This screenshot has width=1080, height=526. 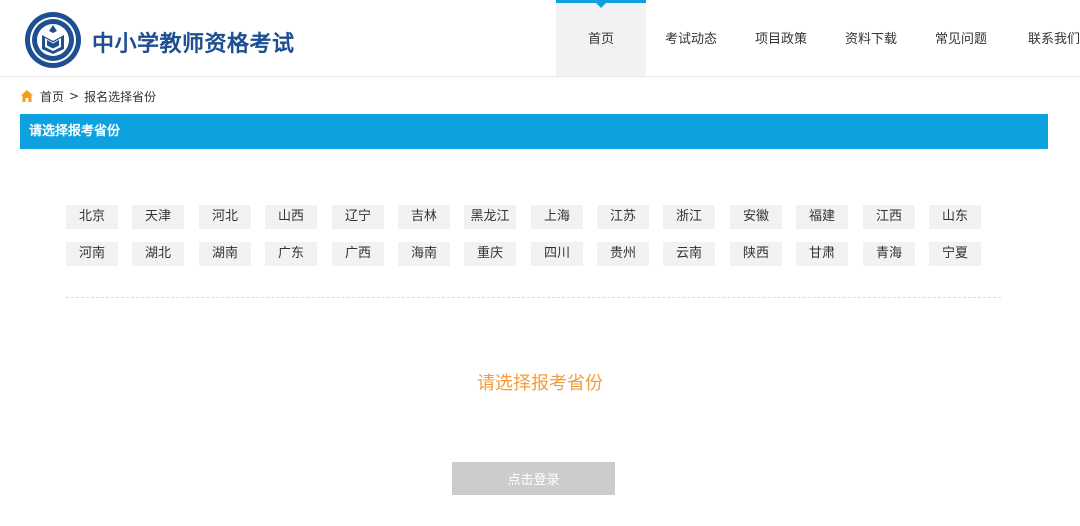 I want to click on province-option: 河南, so click(x=92, y=254).